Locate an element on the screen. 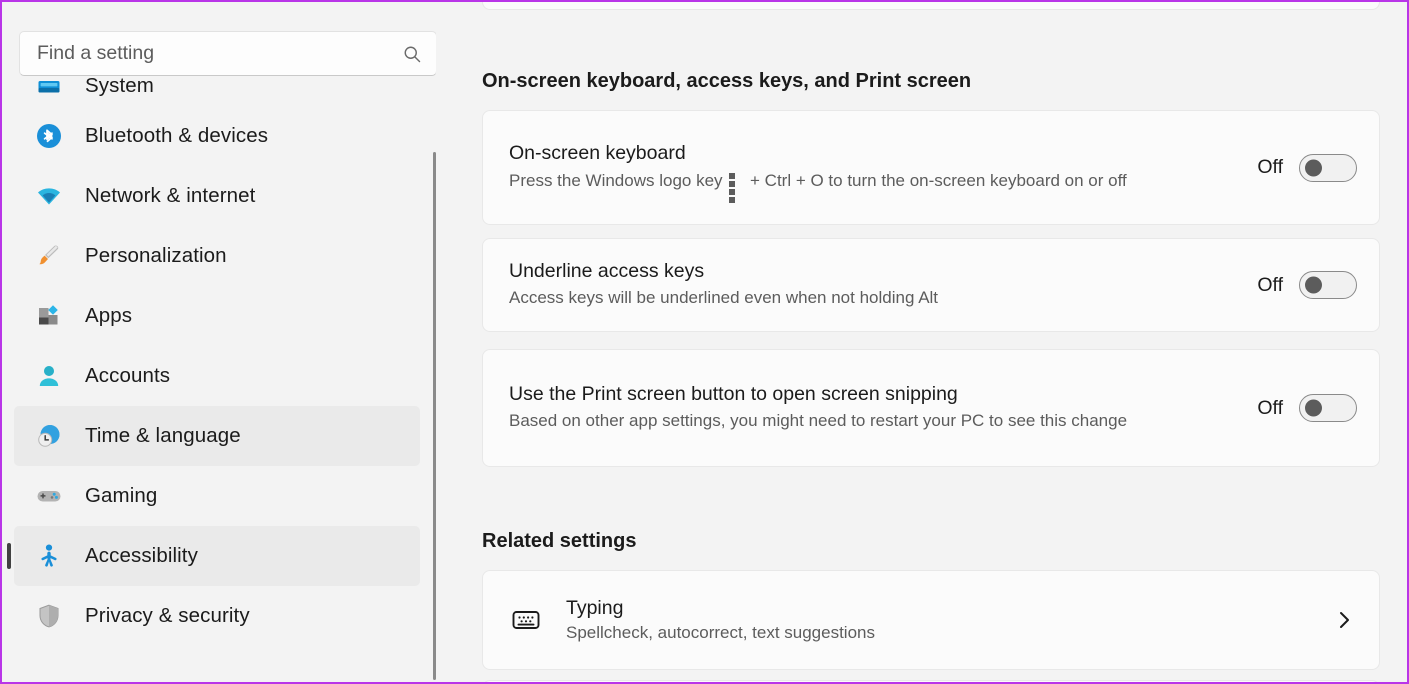 This screenshot has height=684, width=1409. card-partial-top is located at coordinates (931, 6).